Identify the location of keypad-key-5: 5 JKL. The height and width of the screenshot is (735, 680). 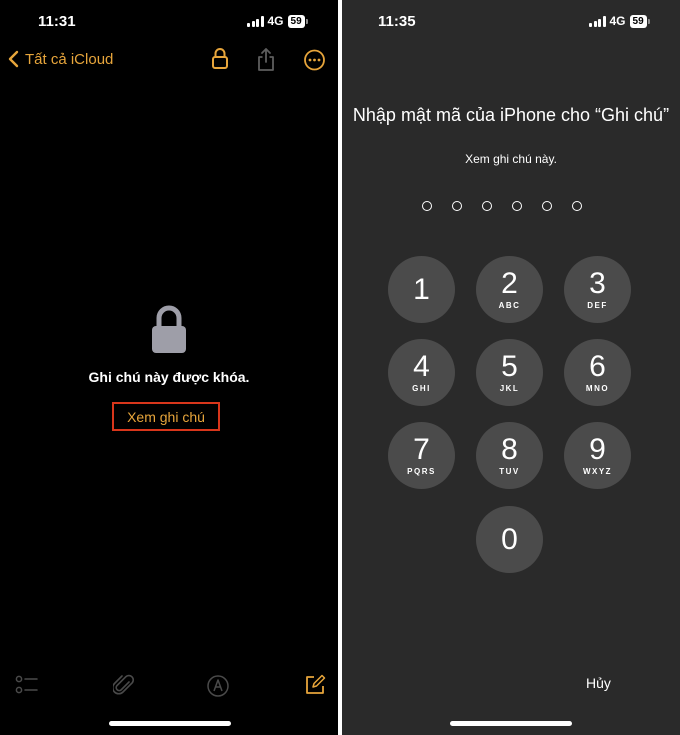
(509, 372).